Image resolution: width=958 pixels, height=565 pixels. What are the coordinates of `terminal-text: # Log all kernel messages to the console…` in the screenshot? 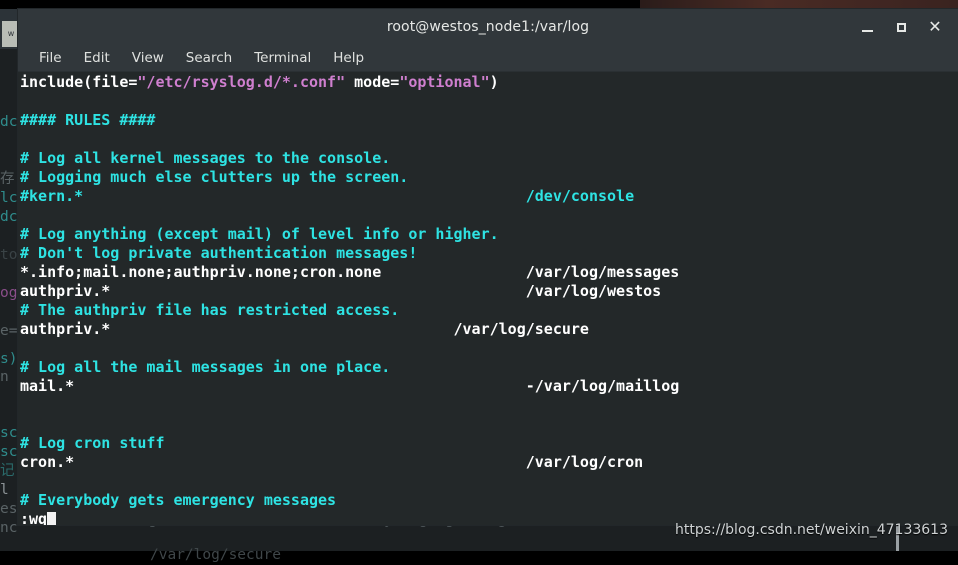 It's located at (205, 158).